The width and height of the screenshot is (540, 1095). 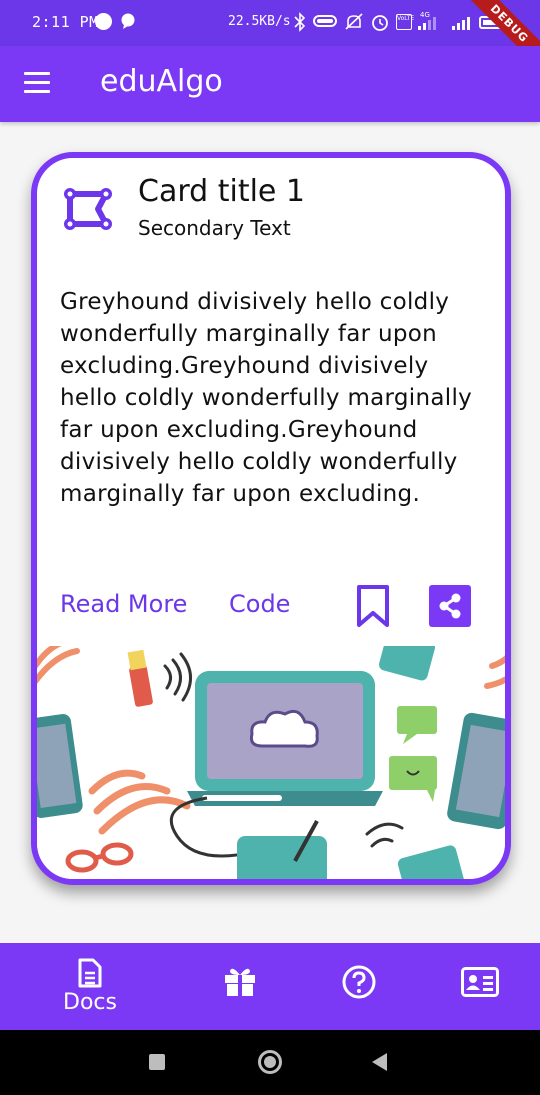 I want to click on help-circle-icon, so click(x=359, y=982).